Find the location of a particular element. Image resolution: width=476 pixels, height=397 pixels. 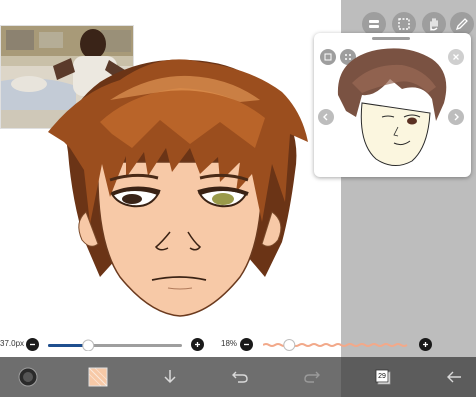

layers-count-text: 29 is located at coordinates (382, 376).